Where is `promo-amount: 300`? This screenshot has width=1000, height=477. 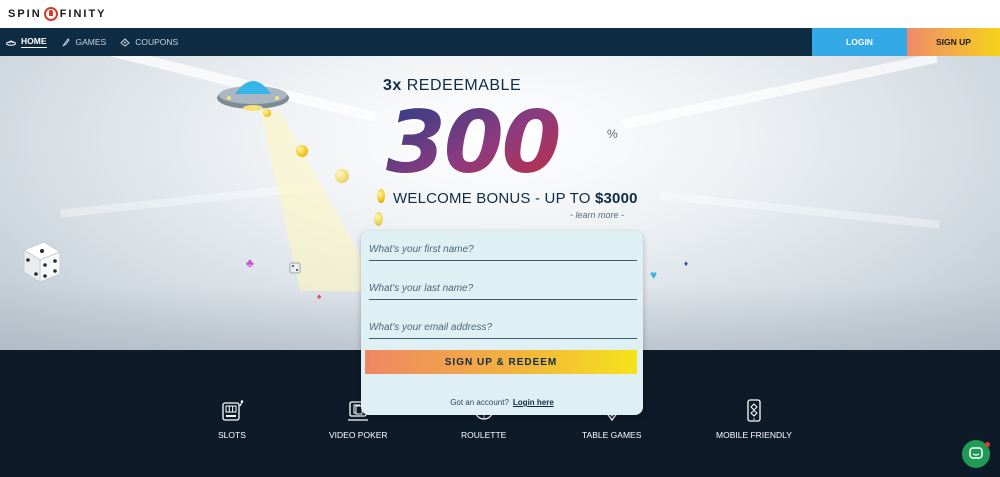
promo-amount: 300 is located at coordinates (473, 140).